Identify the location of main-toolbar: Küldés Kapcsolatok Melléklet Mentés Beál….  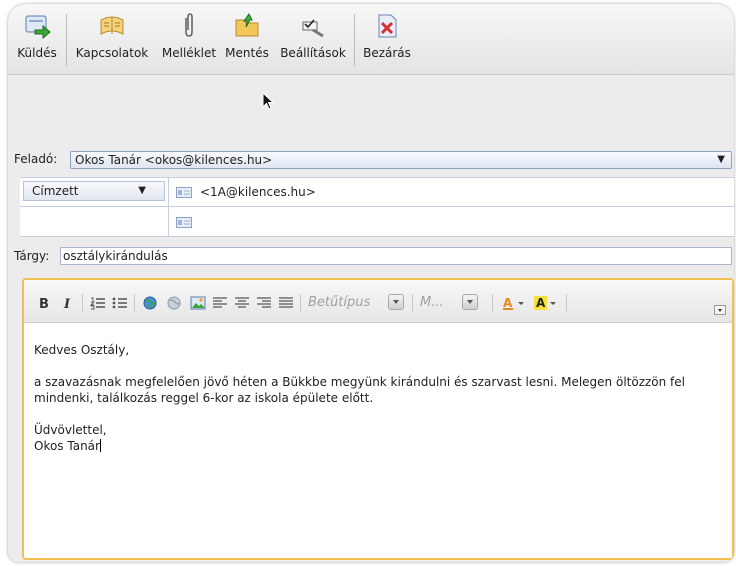
(371, 39).